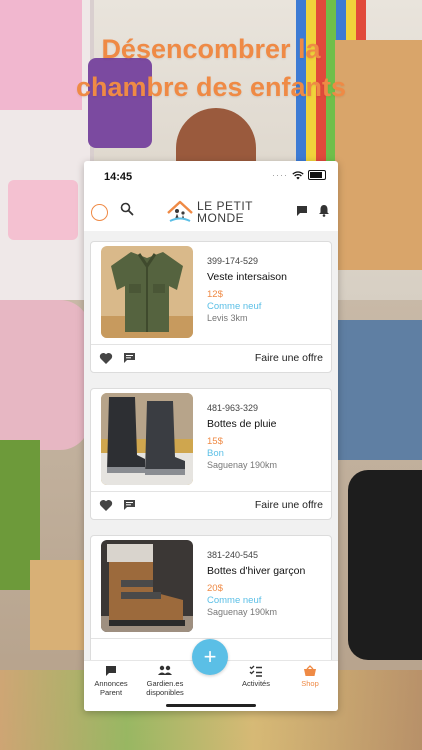 The image size is (422, 750). What do you see at coordinates (118, 177) in the screenshot?
I see `status-time: 14:45` at bounding box center [118, 177].